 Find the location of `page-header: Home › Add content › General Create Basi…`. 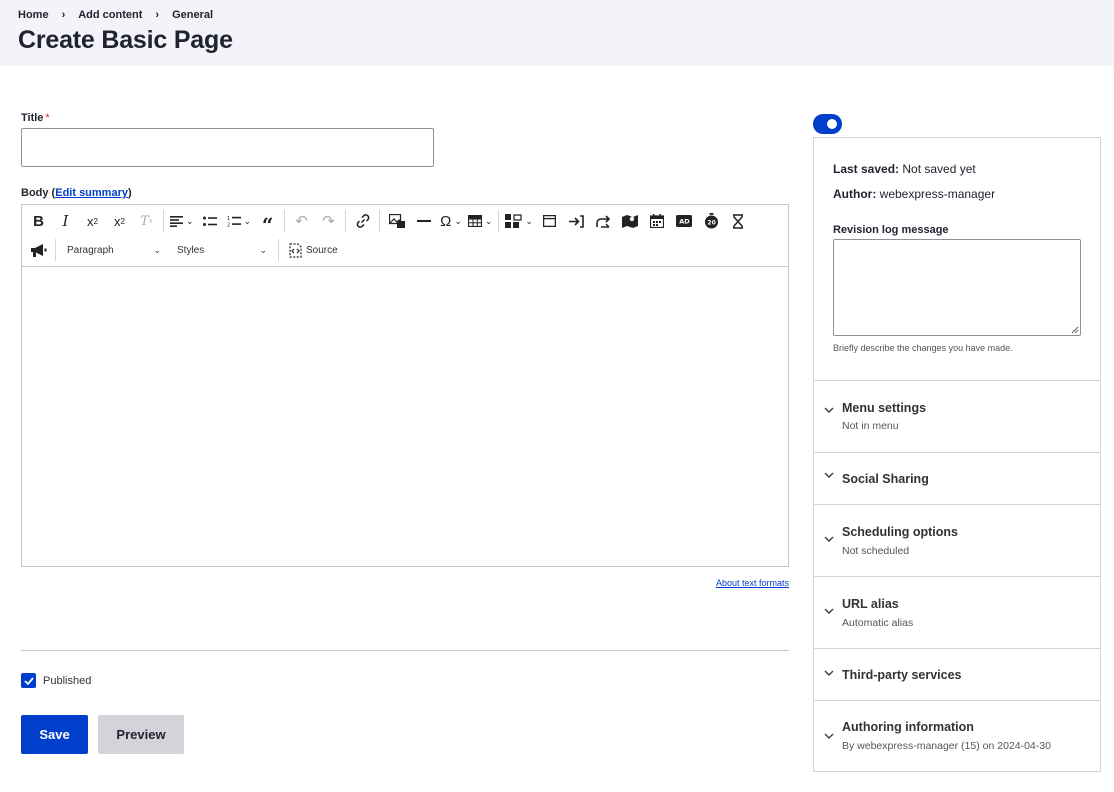

page-header: Home › Add content › General Create Basi… is located at coordinates (557, 33).